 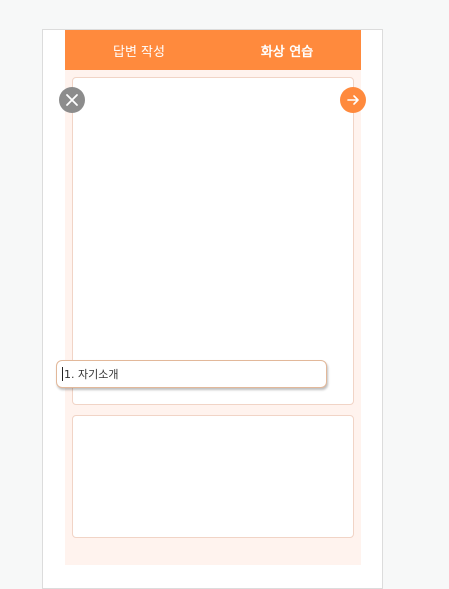 What do you see at coordinates (191, 374) in the screenshot?
I see `question-select: 1. 자기소개` at bounding box center [191, 374].